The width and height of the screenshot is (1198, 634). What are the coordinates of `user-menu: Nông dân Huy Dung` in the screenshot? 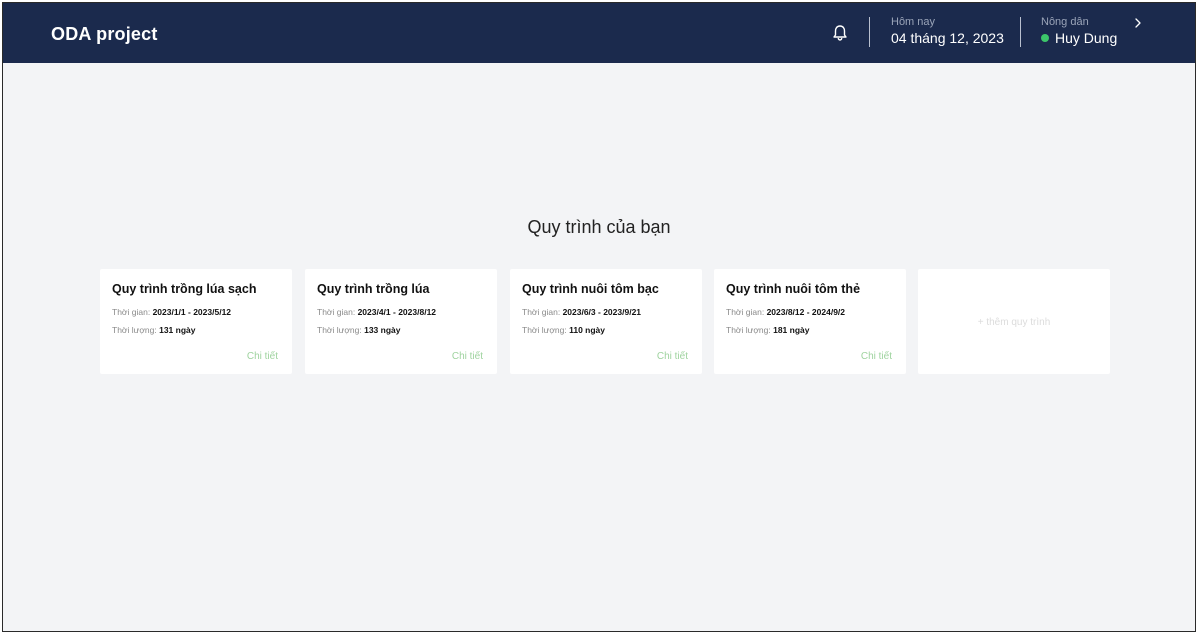 It's located at (1079, 31).